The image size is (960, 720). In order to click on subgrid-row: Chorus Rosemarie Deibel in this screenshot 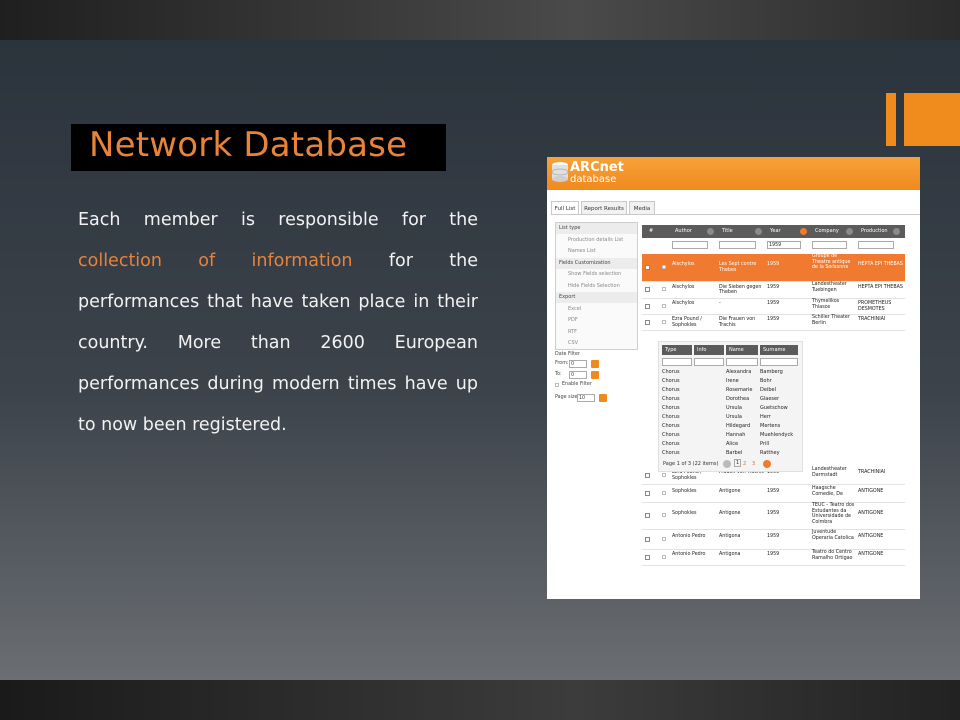, I will do `click(731, 390)`.